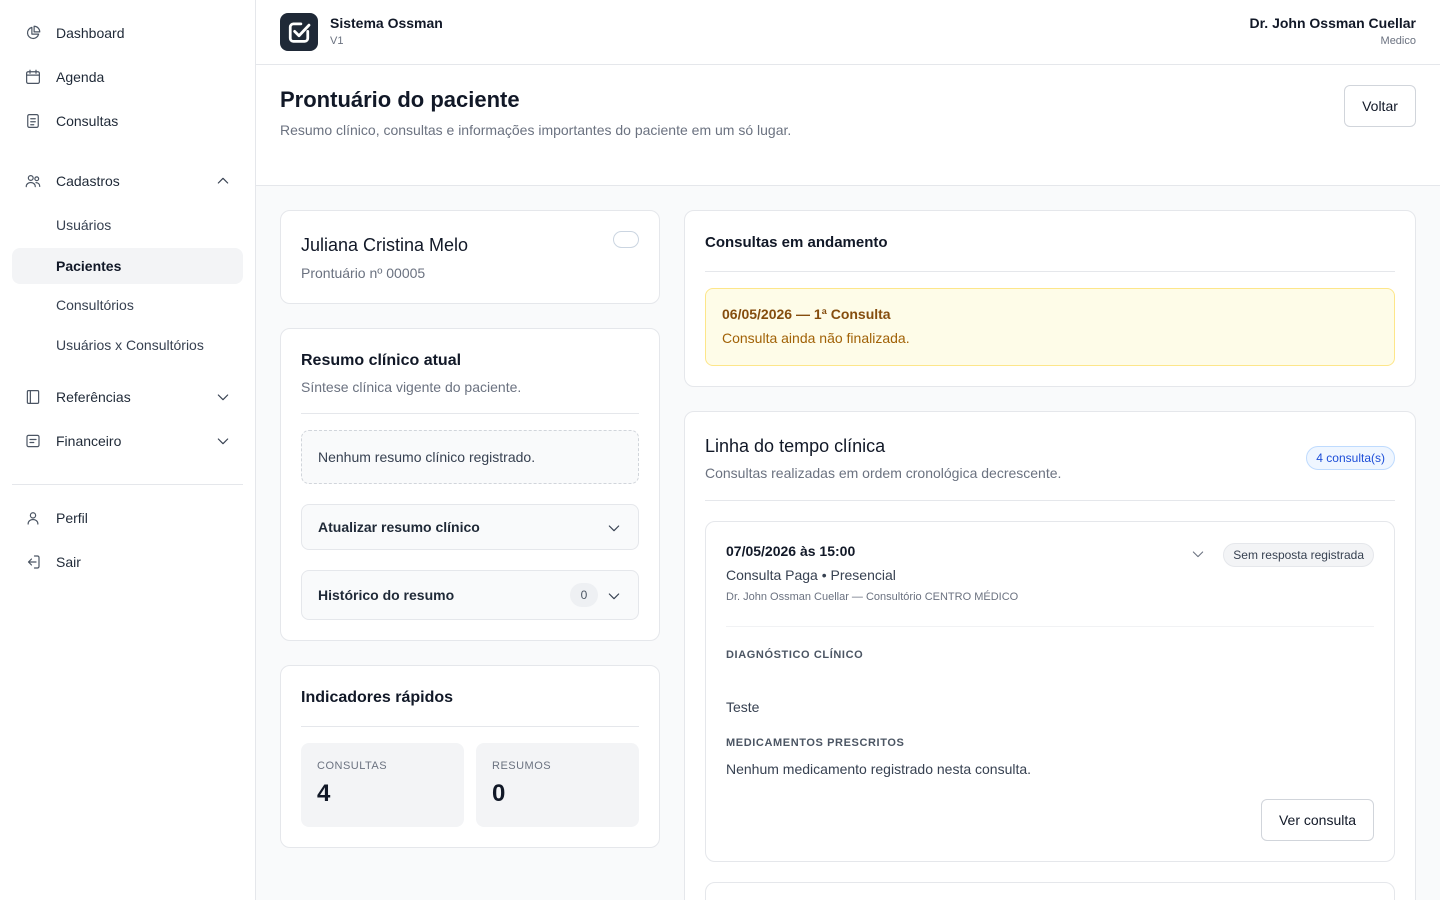  What do you see at coordinates (584, 595) in the screenshot?
I see `history-count-badge: 0` at bounding box center [584, 595].